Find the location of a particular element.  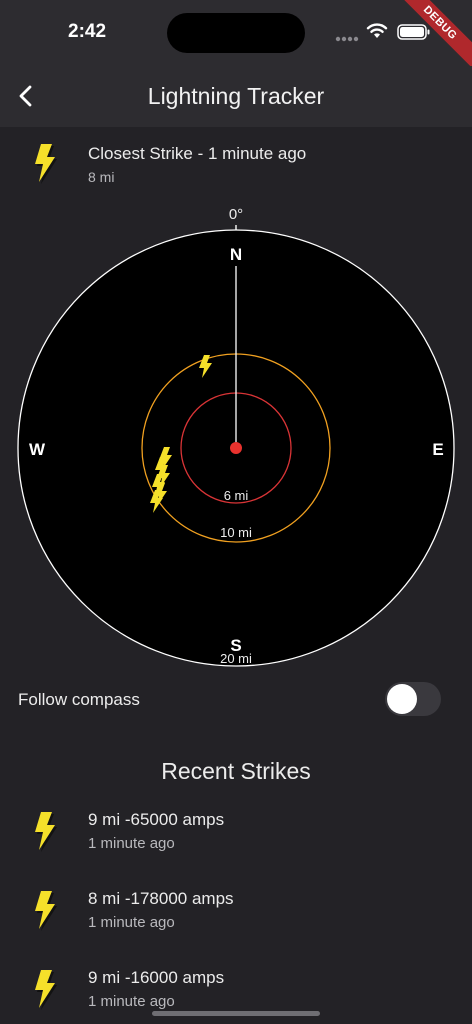

follow-compass-row: Follow compass is located at coordinates (236, 700).